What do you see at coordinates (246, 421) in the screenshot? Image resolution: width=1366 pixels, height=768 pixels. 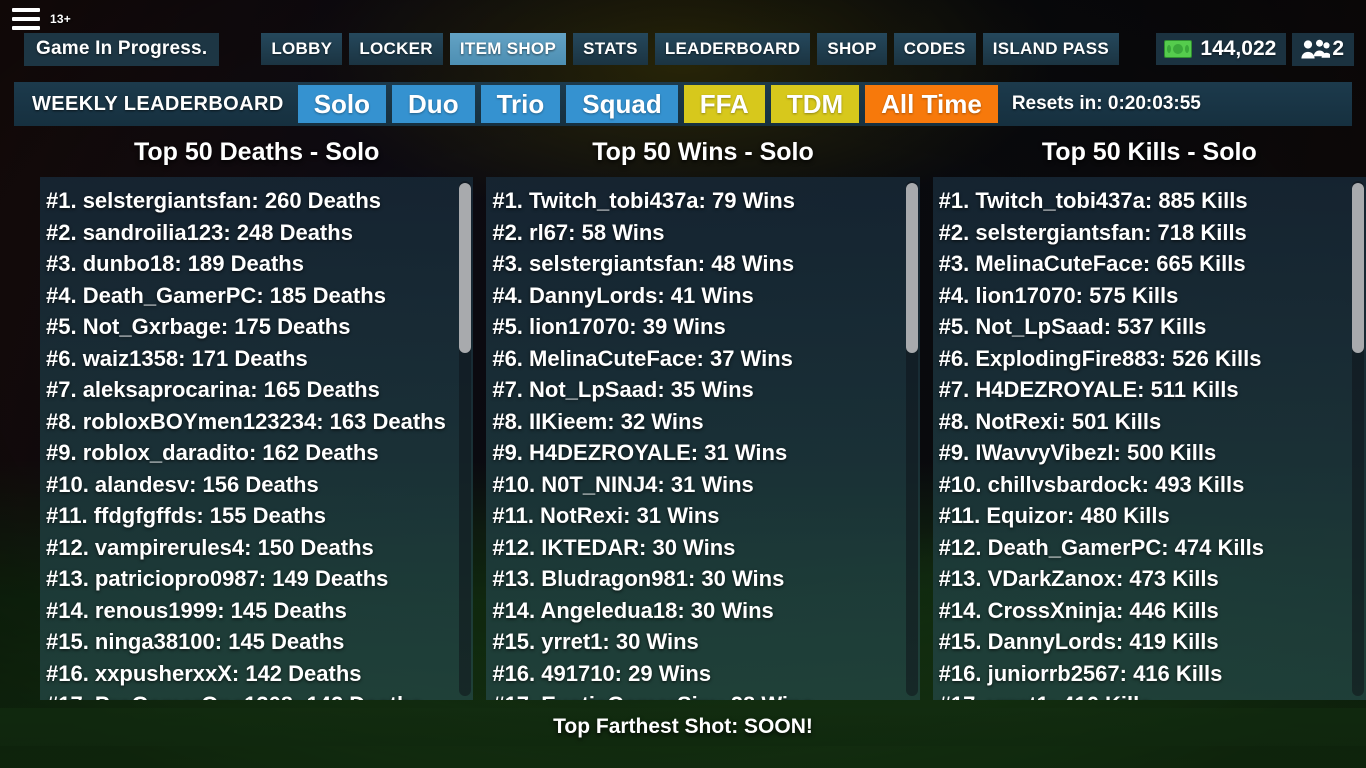 I see `leaderboard-row: #8. robloxBOYmen123234: 163 Deaths` at bounding box center [246, 421].